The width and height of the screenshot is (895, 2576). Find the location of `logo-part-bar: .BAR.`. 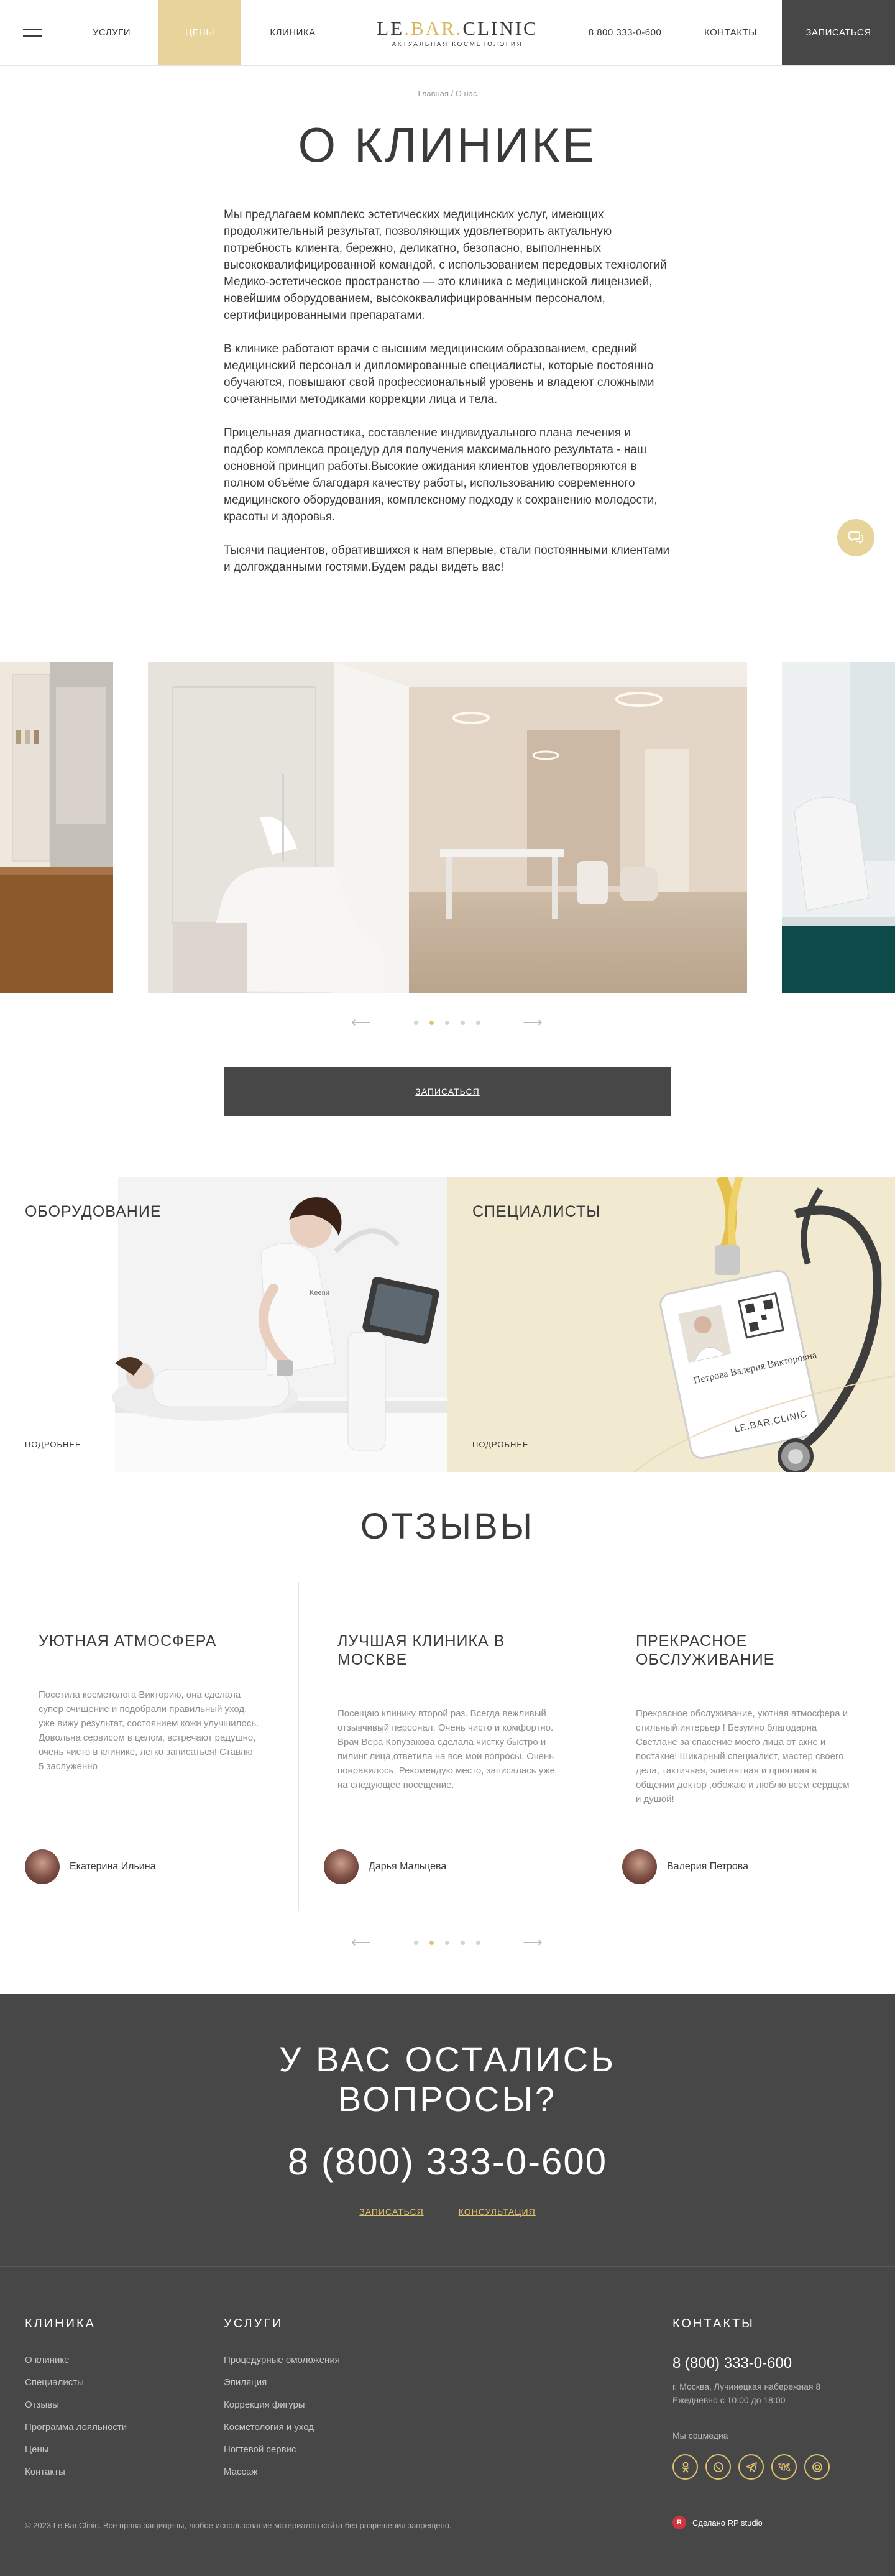

logo-part-bar: .BAR. is located at coordinates (433, 28).